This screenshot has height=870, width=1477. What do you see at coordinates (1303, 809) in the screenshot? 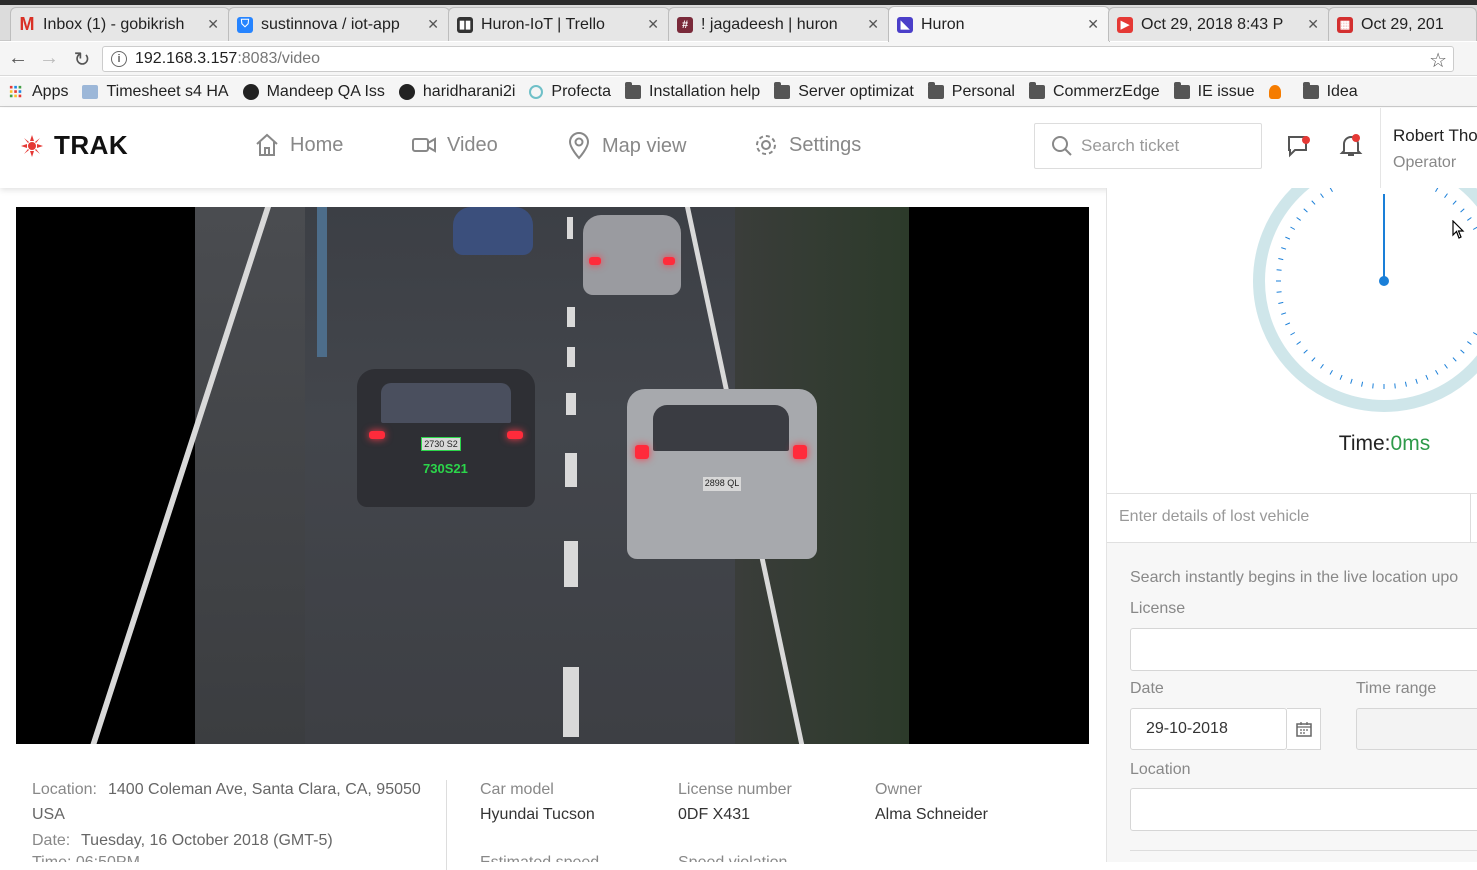
I see `location-input` at bounding box center [1303, 809].